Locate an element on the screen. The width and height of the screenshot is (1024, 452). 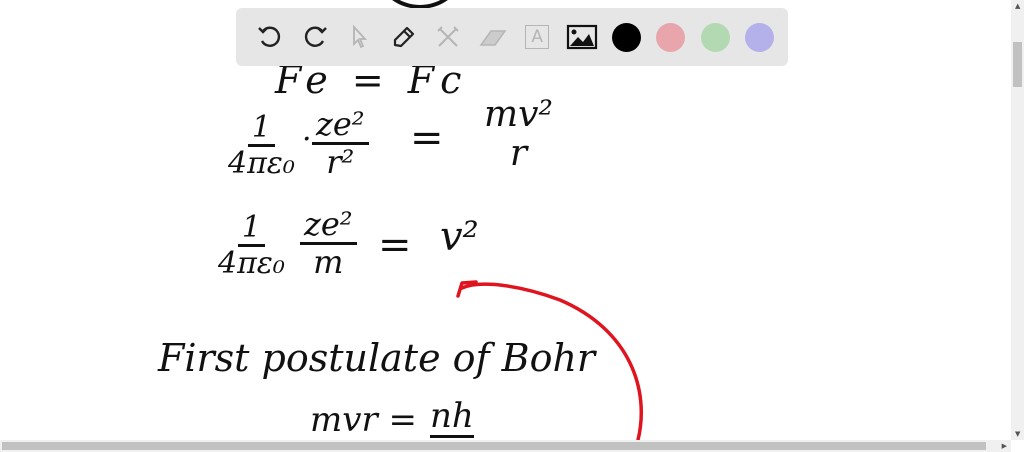
pen-button is located at coordinates (404, 37).